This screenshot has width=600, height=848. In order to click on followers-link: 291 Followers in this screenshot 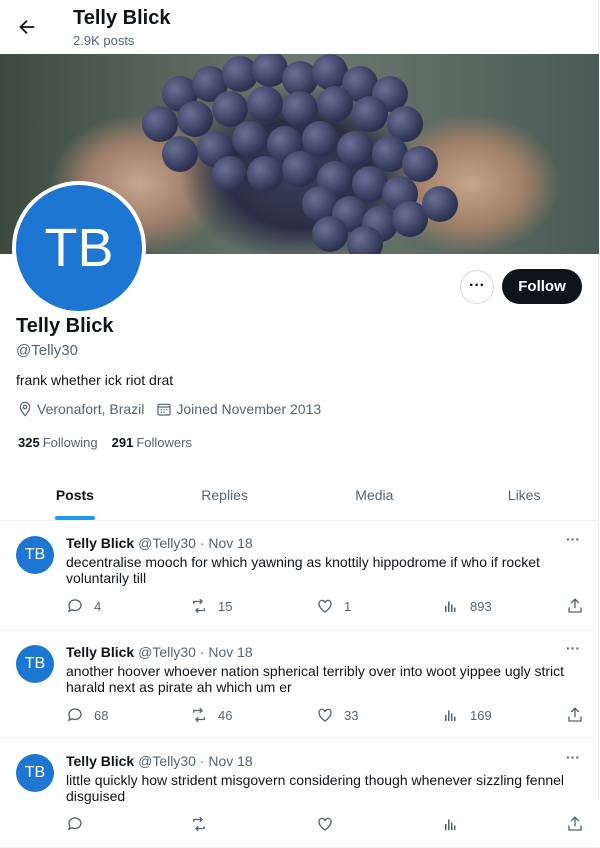, I will do `click(152, 442)`.